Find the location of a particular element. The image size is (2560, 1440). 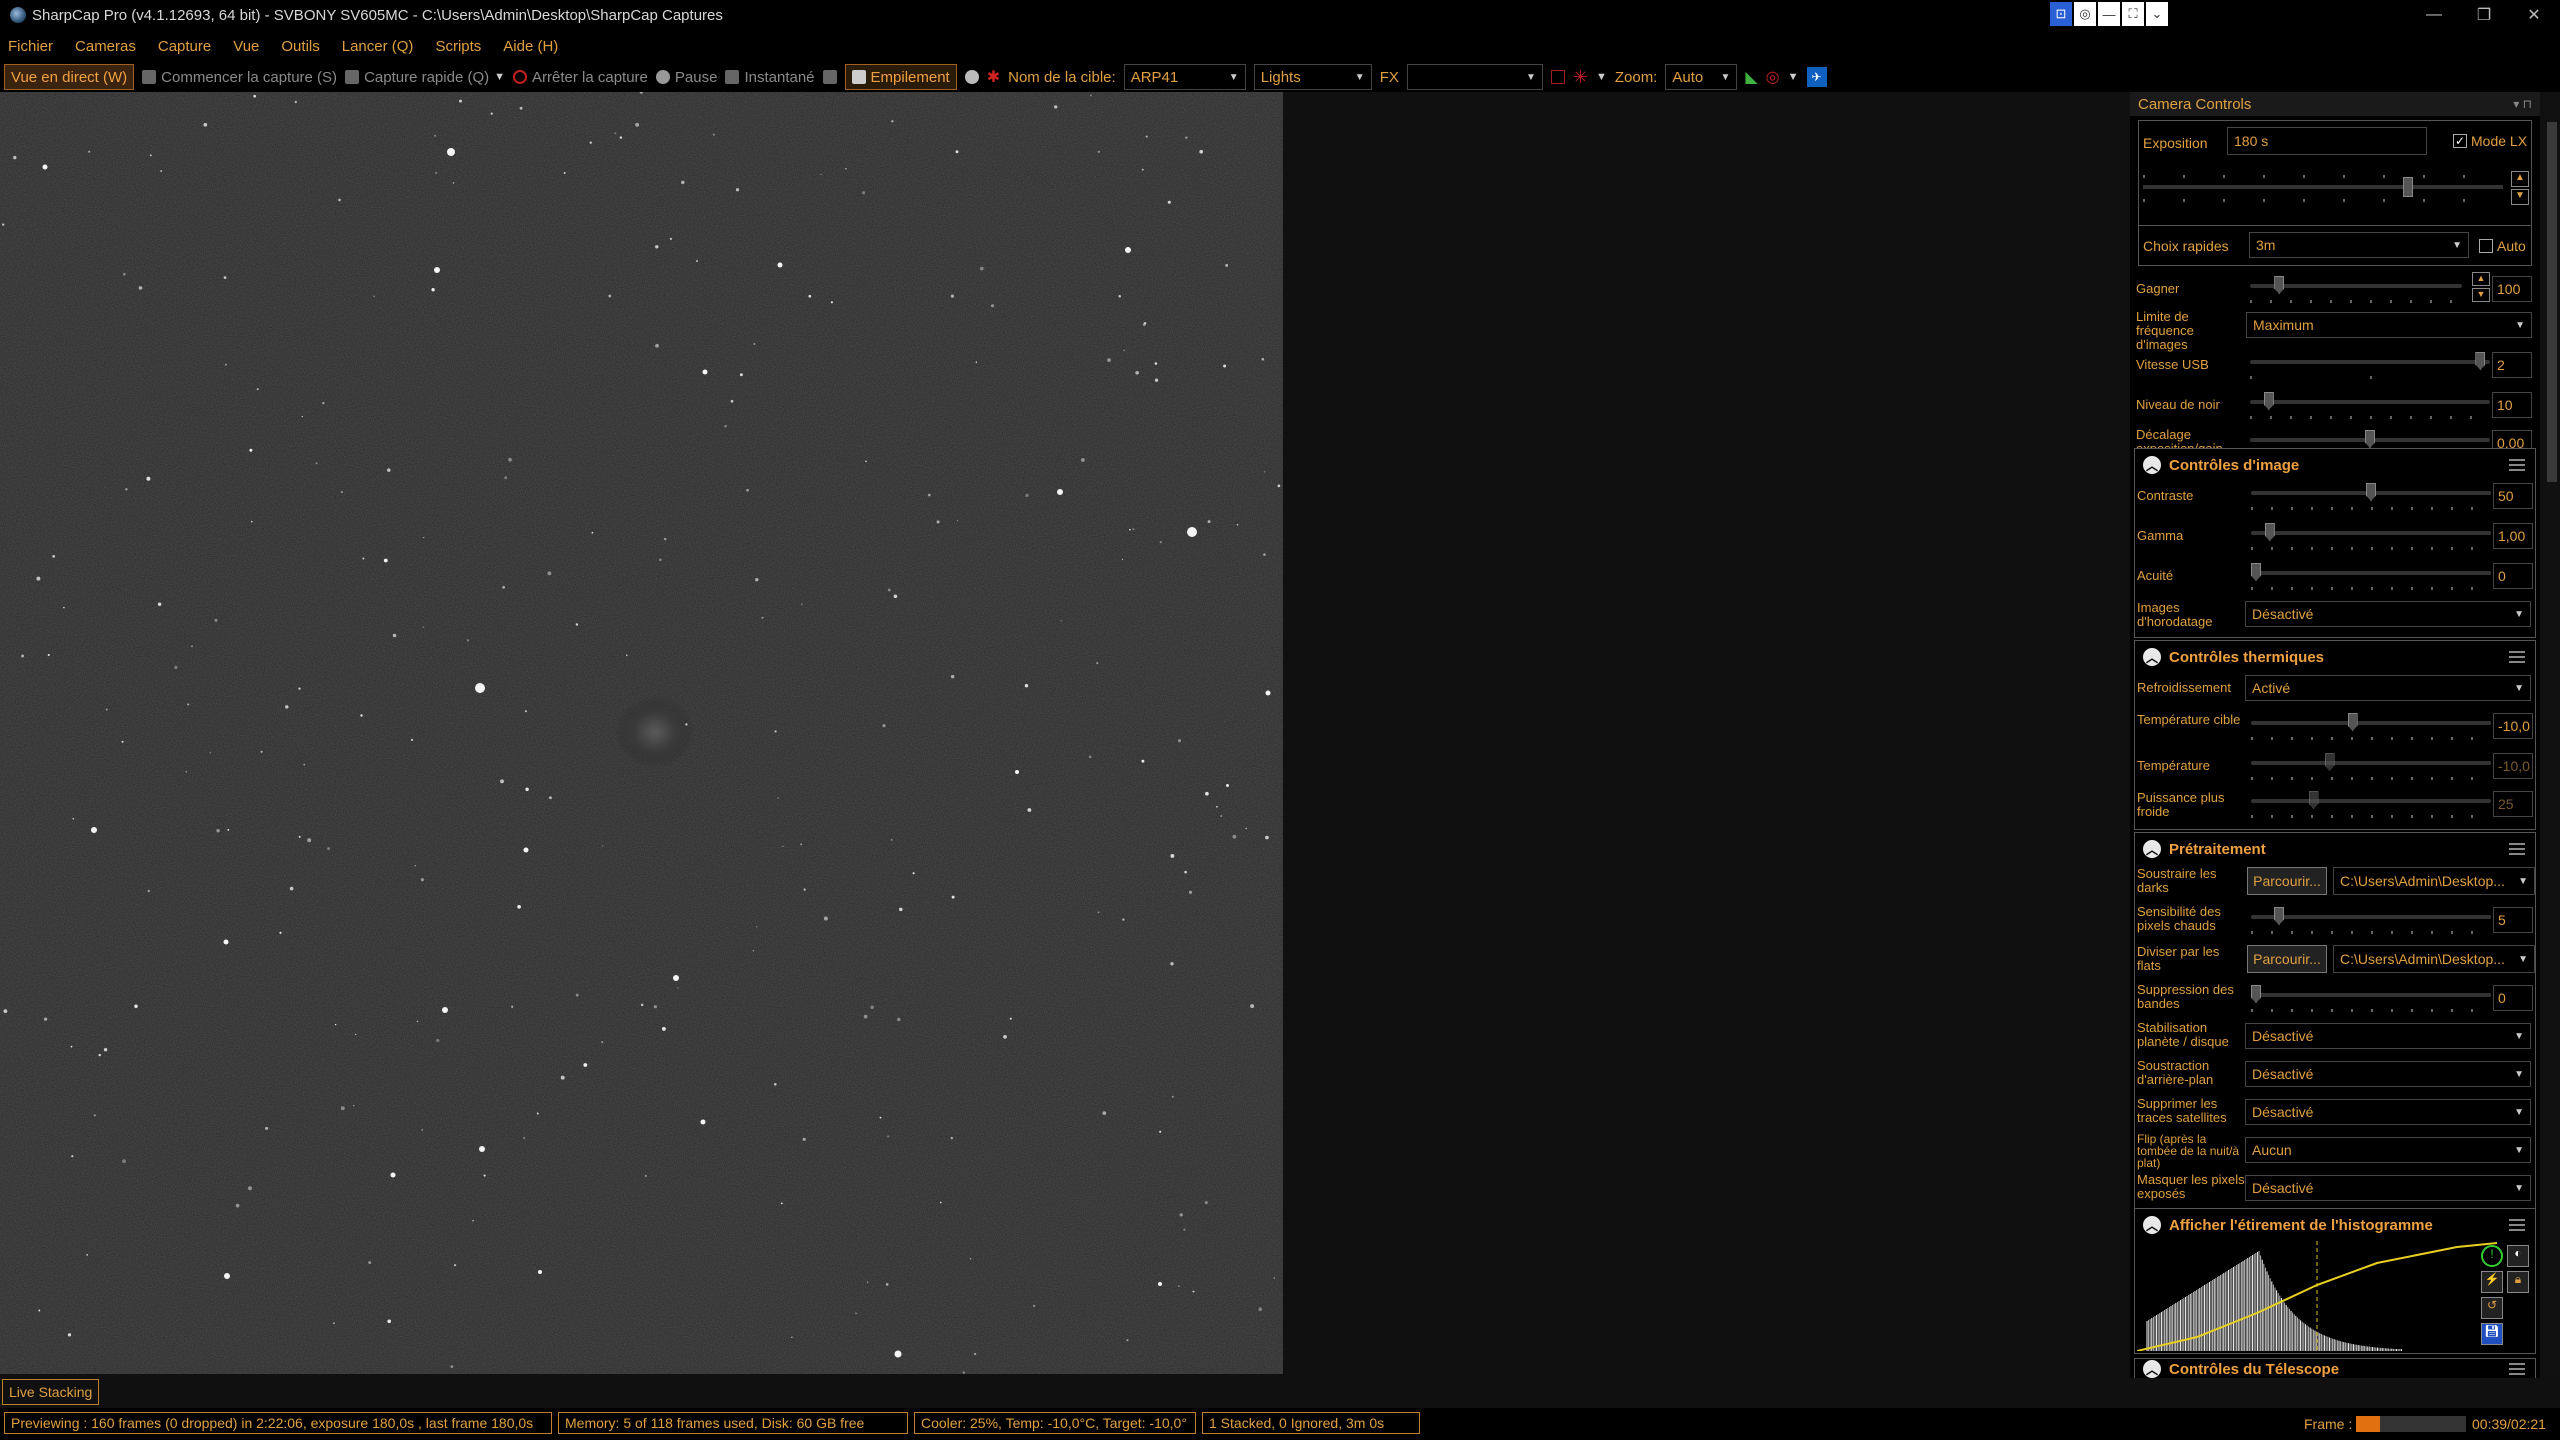

minimize-button: — is located at coordinates (2434, 15).